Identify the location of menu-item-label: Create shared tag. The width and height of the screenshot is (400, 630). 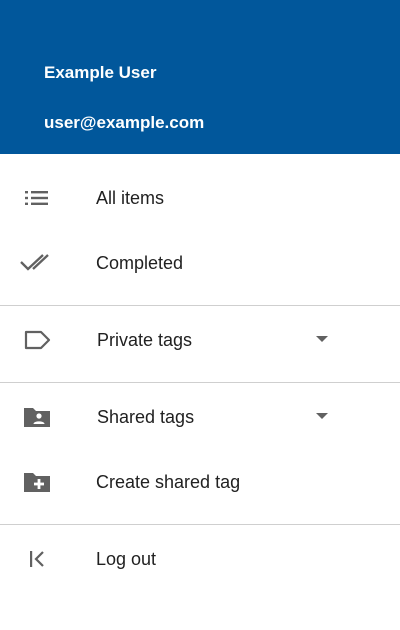
(168, 482).